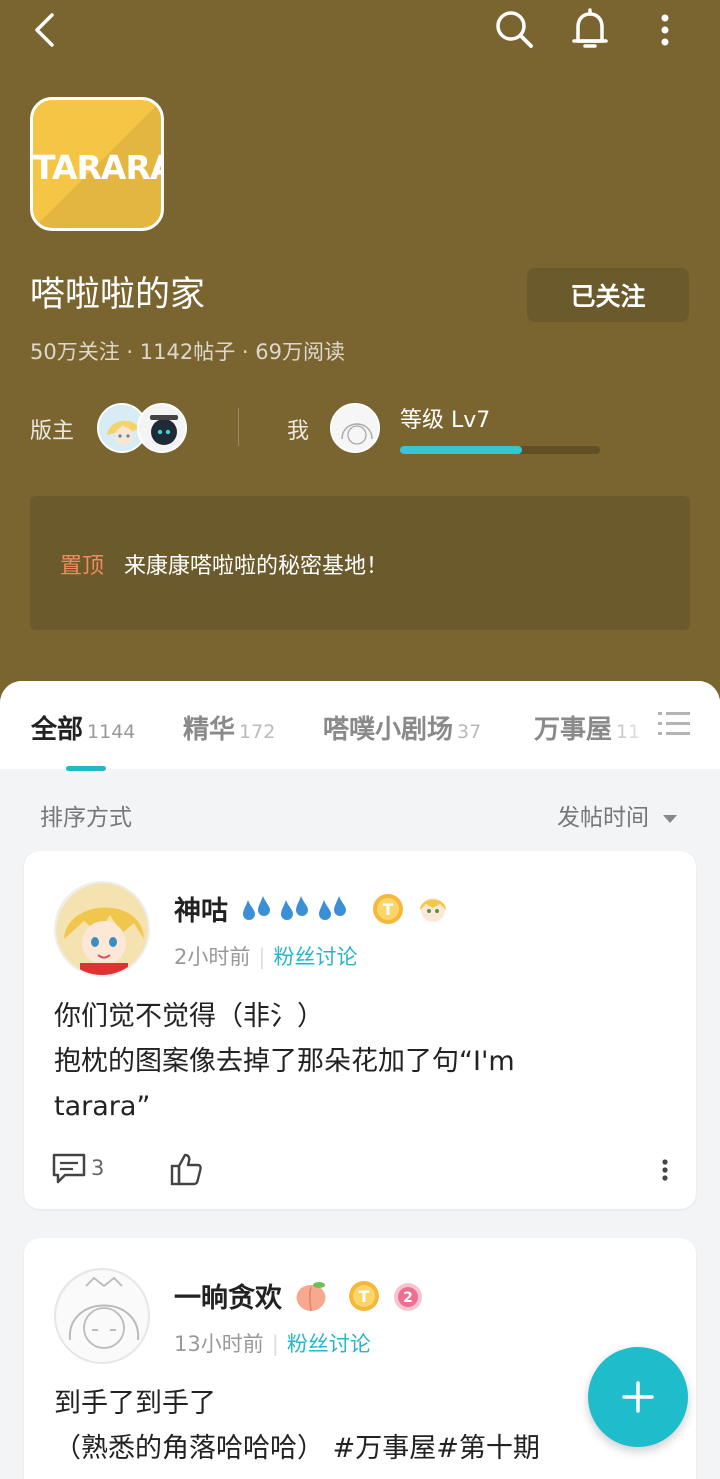 The image size is (720, 1479). Describe the element at coordinates (86, 768) in the screenshot. I see `active-tab-indicator` at that location.